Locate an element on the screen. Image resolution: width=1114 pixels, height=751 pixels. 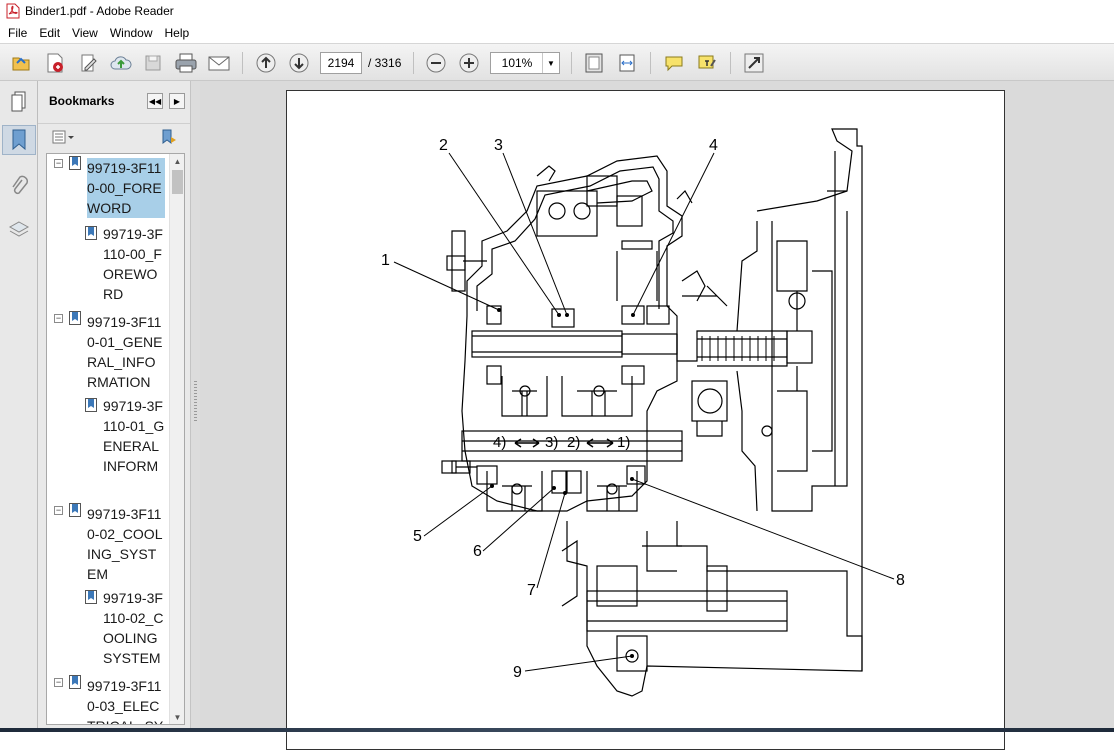
pdf-file-icon is located at coordinates (13, 11).